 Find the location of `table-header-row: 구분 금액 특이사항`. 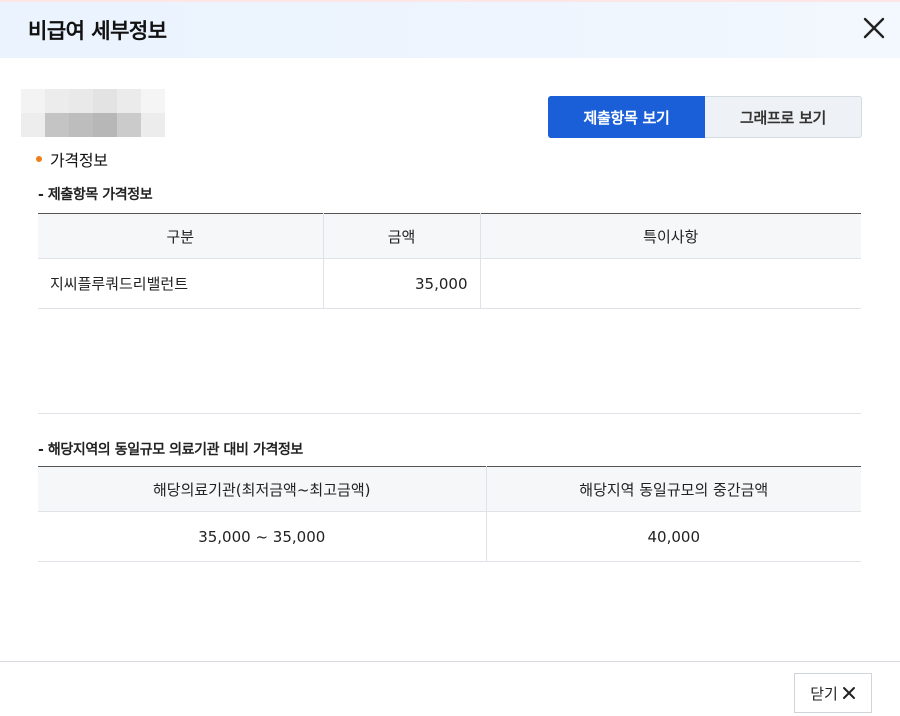

table-header-row: 구분 금액 특이사항 is located at coordinates (449, 236).